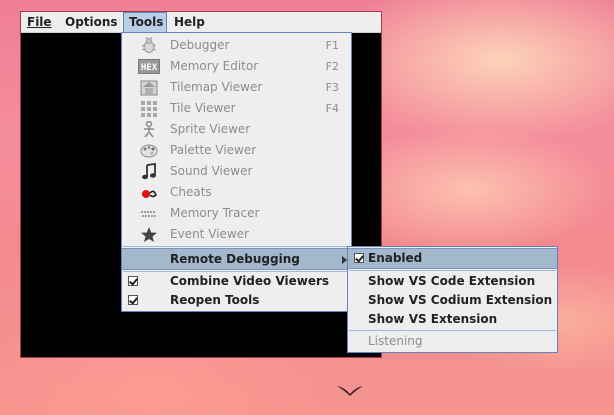  Describe the element at coordinates (200, 45) in the screenshot. I see `debugger-label: Debugger` at that location.